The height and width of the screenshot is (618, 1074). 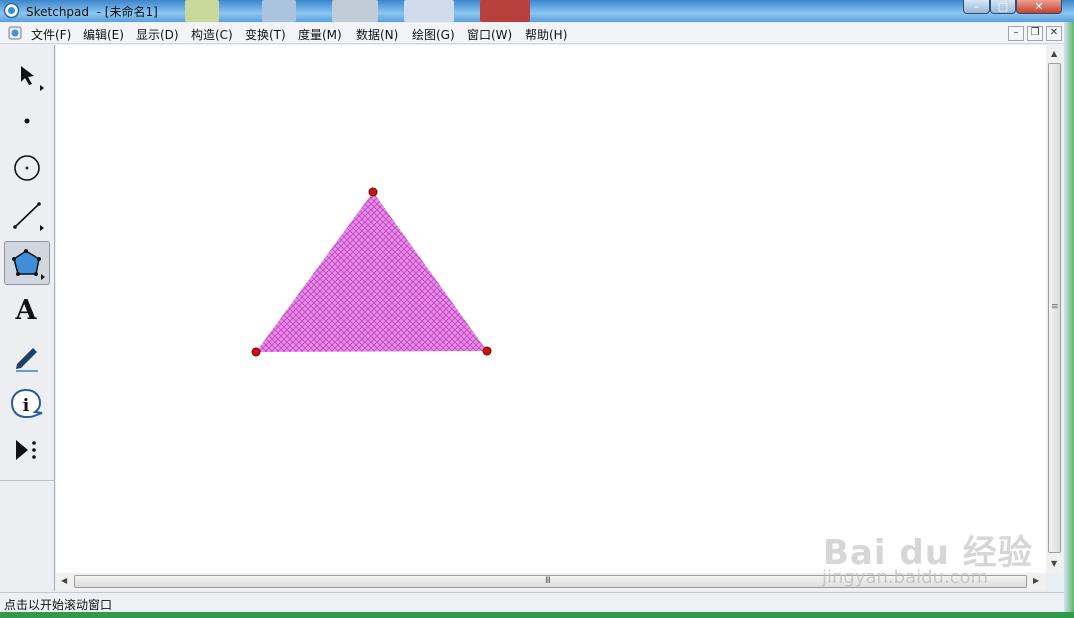 What do you see at coordinates (905, 577) in the screenshot?
I see `watermark-url: jingyan.baidu.com` at bounding box center [905, 577].